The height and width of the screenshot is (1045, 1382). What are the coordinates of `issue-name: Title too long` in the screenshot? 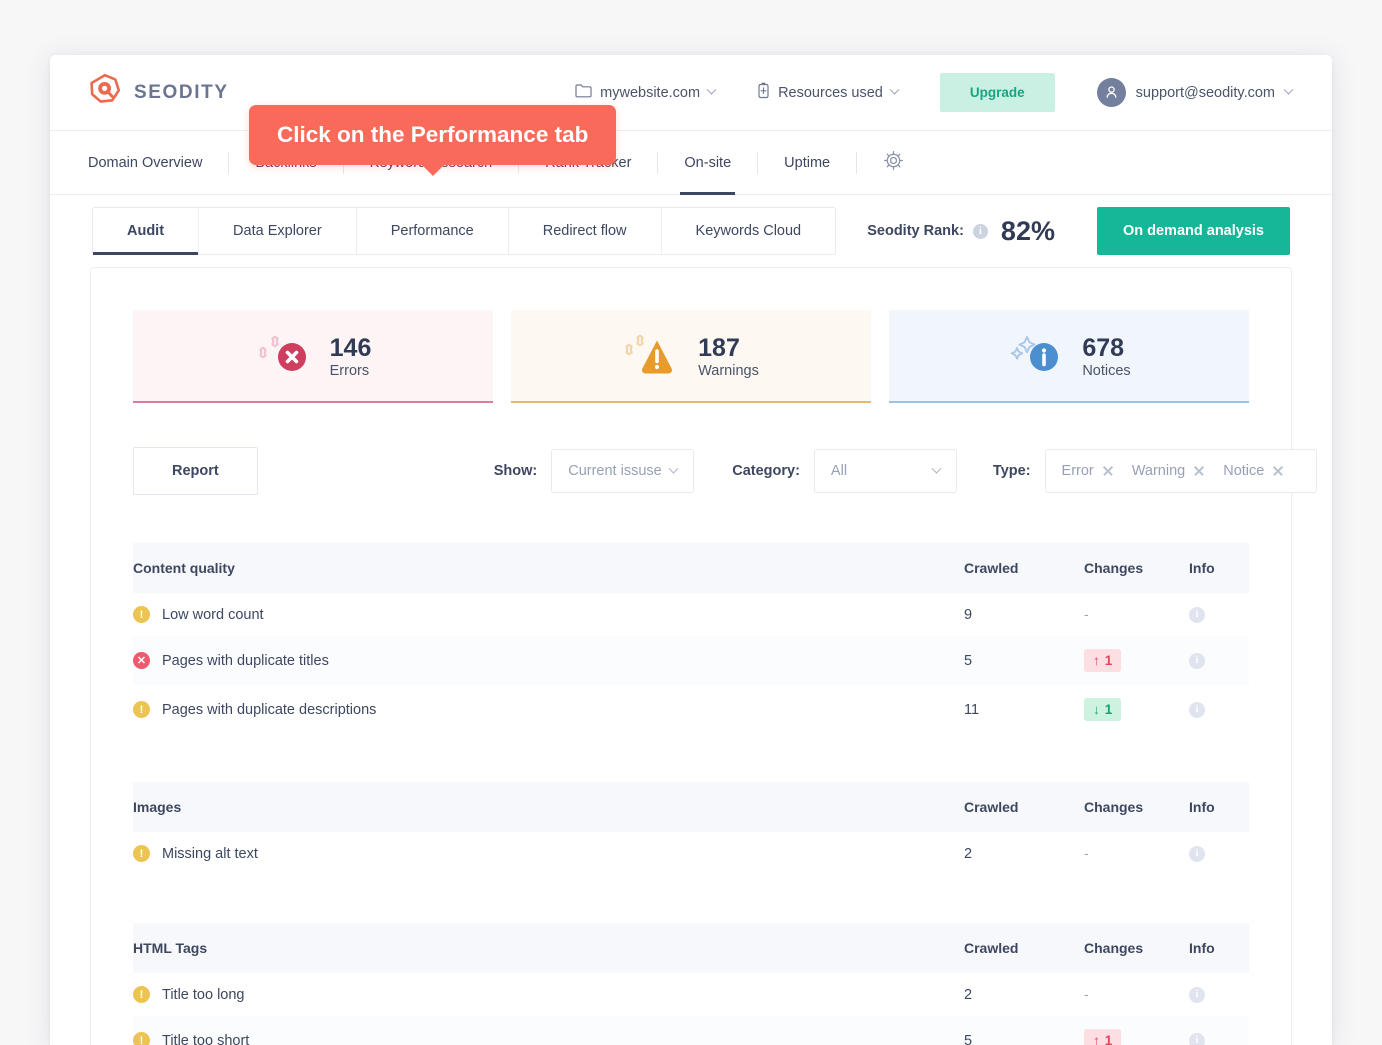 It's located at (203, 995).